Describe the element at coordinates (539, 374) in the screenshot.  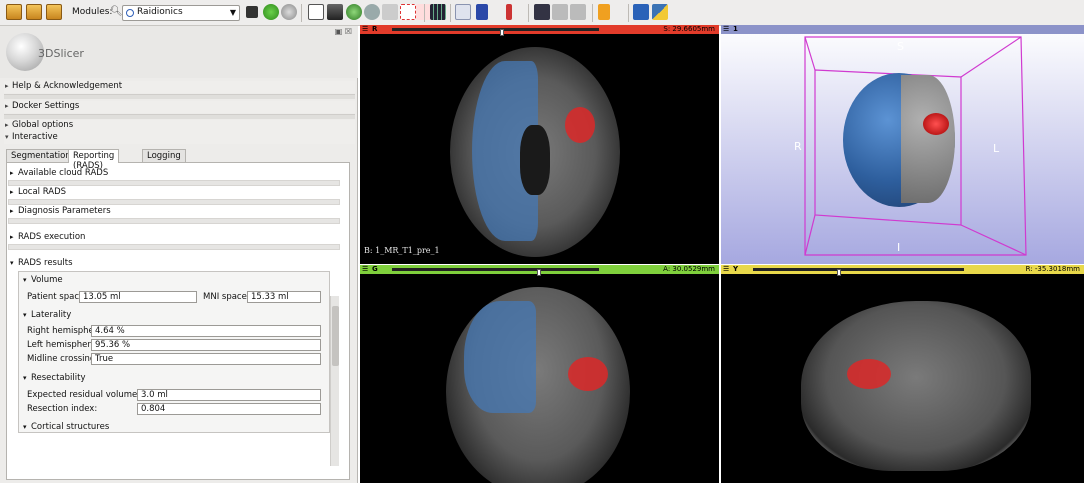
I see `green-slice-view: ☰ G A: 30.0529mm` at that location.